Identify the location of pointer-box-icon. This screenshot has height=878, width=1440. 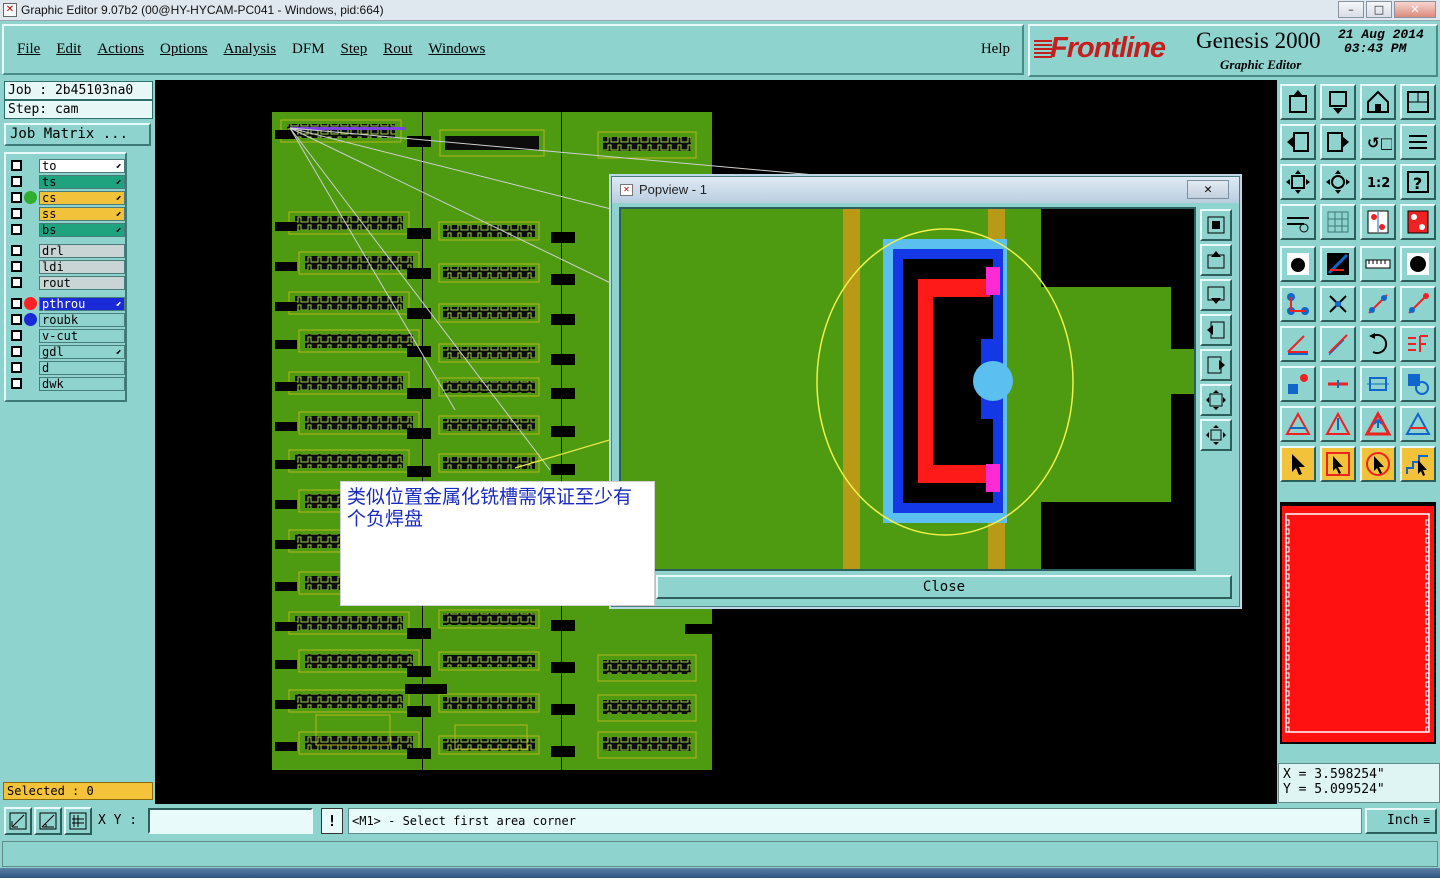
(1338, 464).